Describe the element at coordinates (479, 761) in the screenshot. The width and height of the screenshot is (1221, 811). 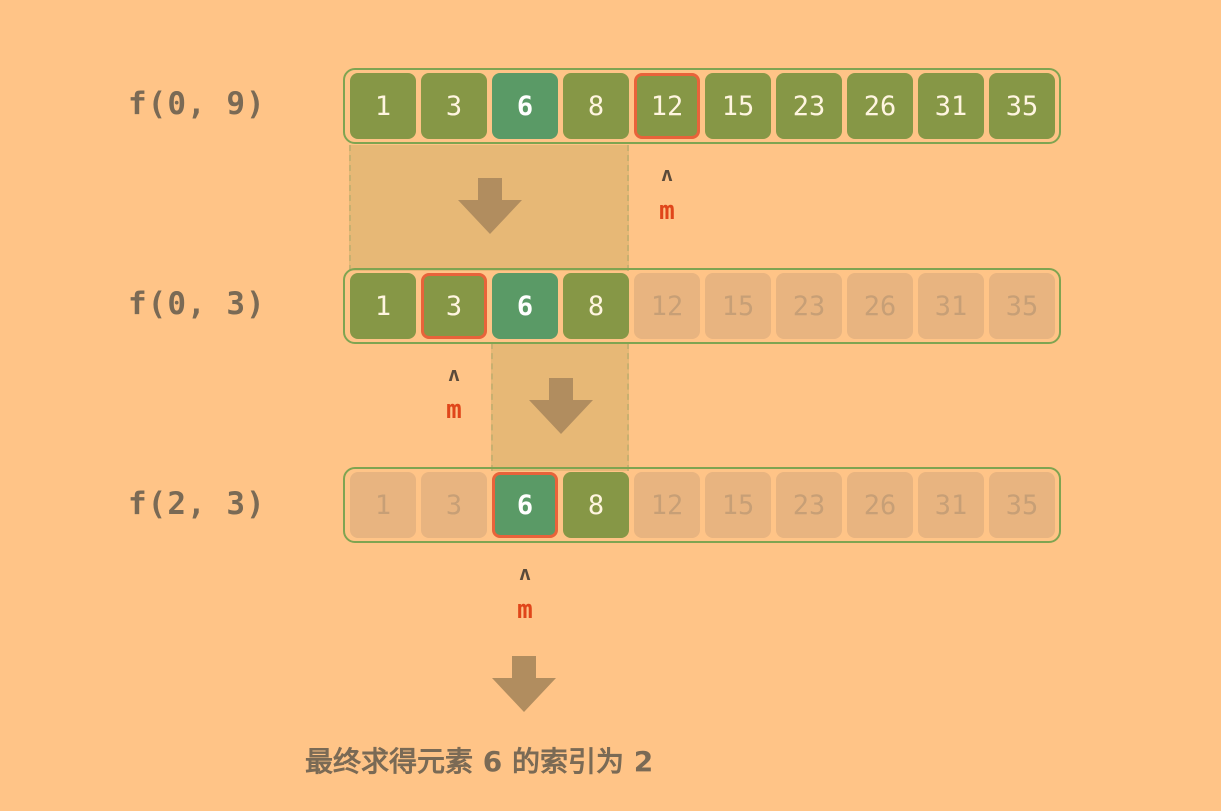
I see `result-text: 最终求得元素 6 的索引为 2` at that location.